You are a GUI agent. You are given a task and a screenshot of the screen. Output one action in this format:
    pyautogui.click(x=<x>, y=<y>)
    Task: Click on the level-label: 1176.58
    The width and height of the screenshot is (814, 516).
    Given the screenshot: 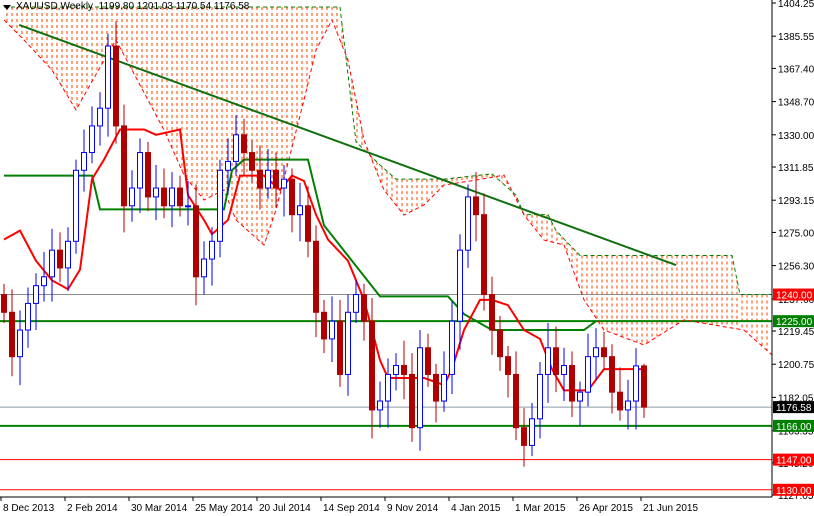 What is the action you would take?
    pyautogui.click(x=794, y=408)
    